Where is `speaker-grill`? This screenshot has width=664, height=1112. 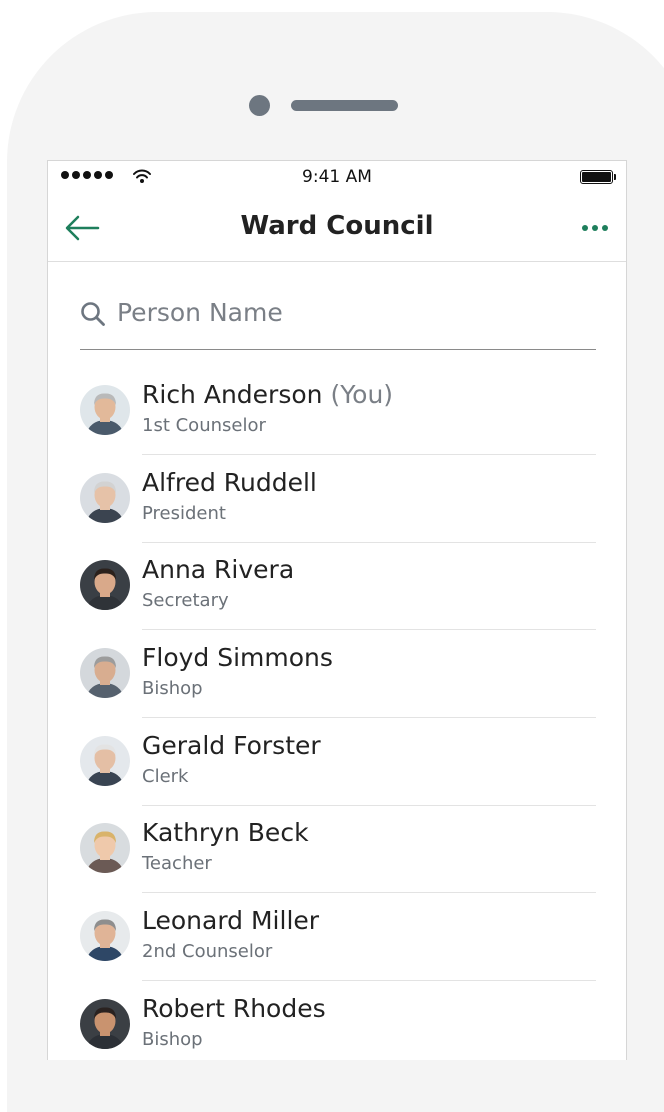 speaker-grill is located at coordinates (344, 105).